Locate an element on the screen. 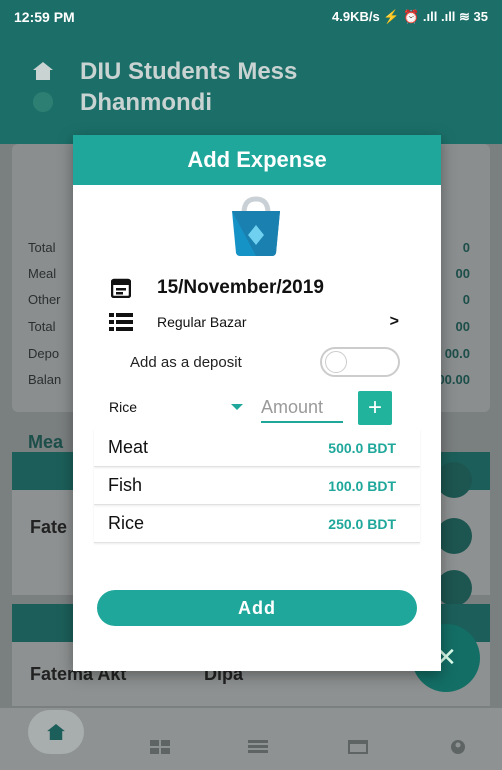 This screenshot has width=502, height=770. expense-name: Meat is located at coordinates (128, 447).